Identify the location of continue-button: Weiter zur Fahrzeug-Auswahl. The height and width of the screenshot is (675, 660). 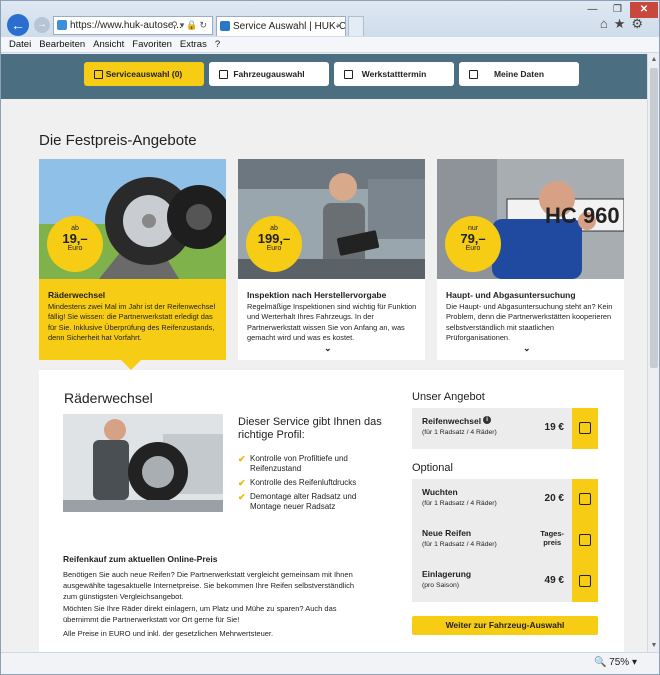
(505, 625).